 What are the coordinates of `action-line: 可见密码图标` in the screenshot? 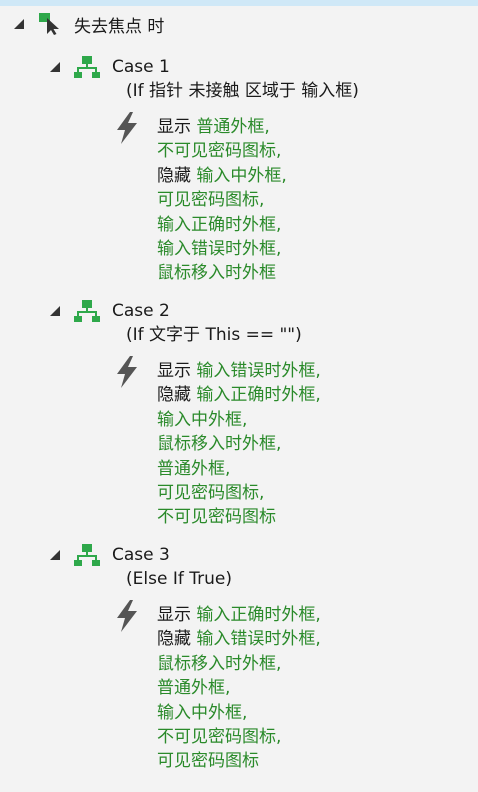 It's located at (208, 761).